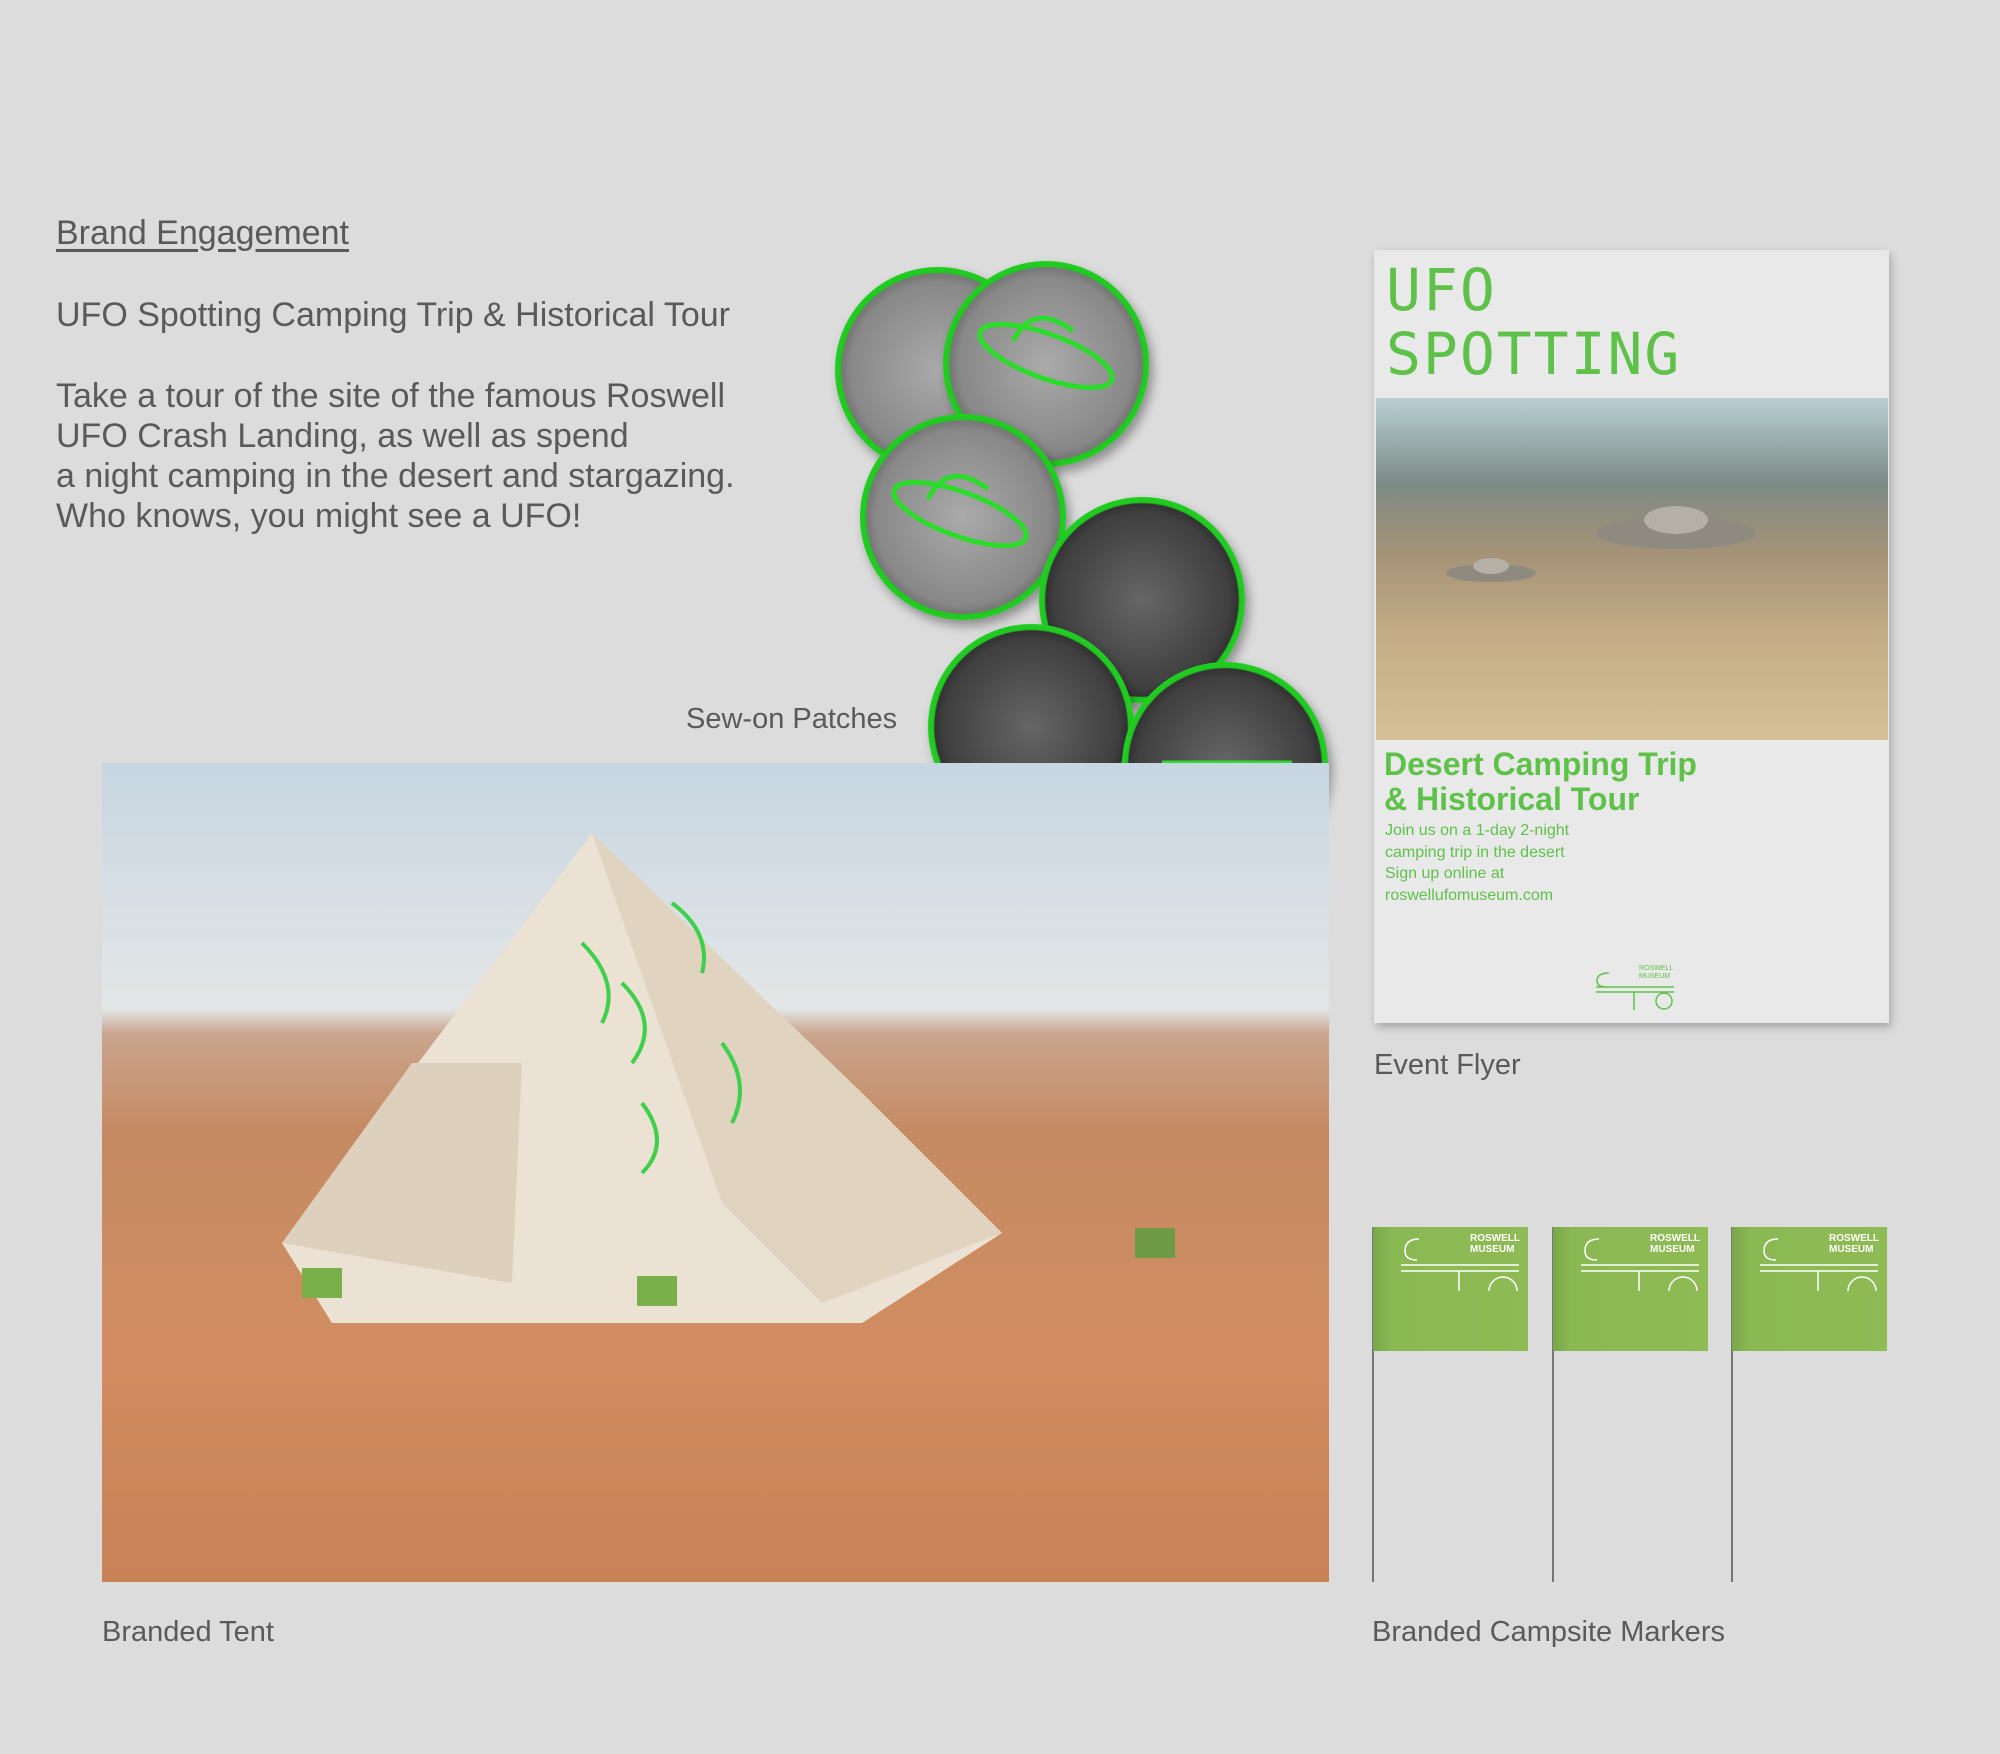 This screenshot has height=1754, width=2000. What do you see at coordinates (1447, 1065) in the screenshot?
I see `flyer-caption: Event Flyer` at bounding box center [1447, 1065].